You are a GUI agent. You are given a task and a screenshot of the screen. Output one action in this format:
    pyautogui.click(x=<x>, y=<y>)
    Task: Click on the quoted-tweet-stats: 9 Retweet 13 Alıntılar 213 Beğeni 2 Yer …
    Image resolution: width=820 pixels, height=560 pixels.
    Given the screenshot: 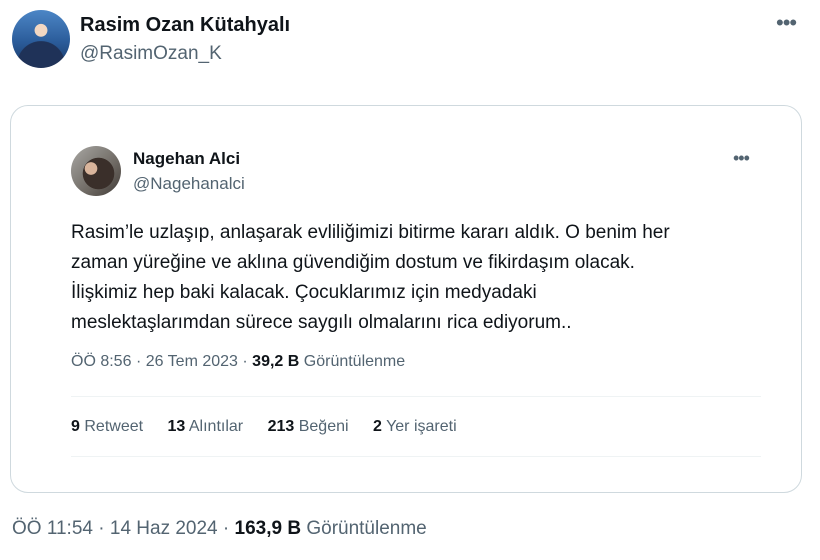 What is the action you would take?
    pyautogui.click(x=274, y=427)
    